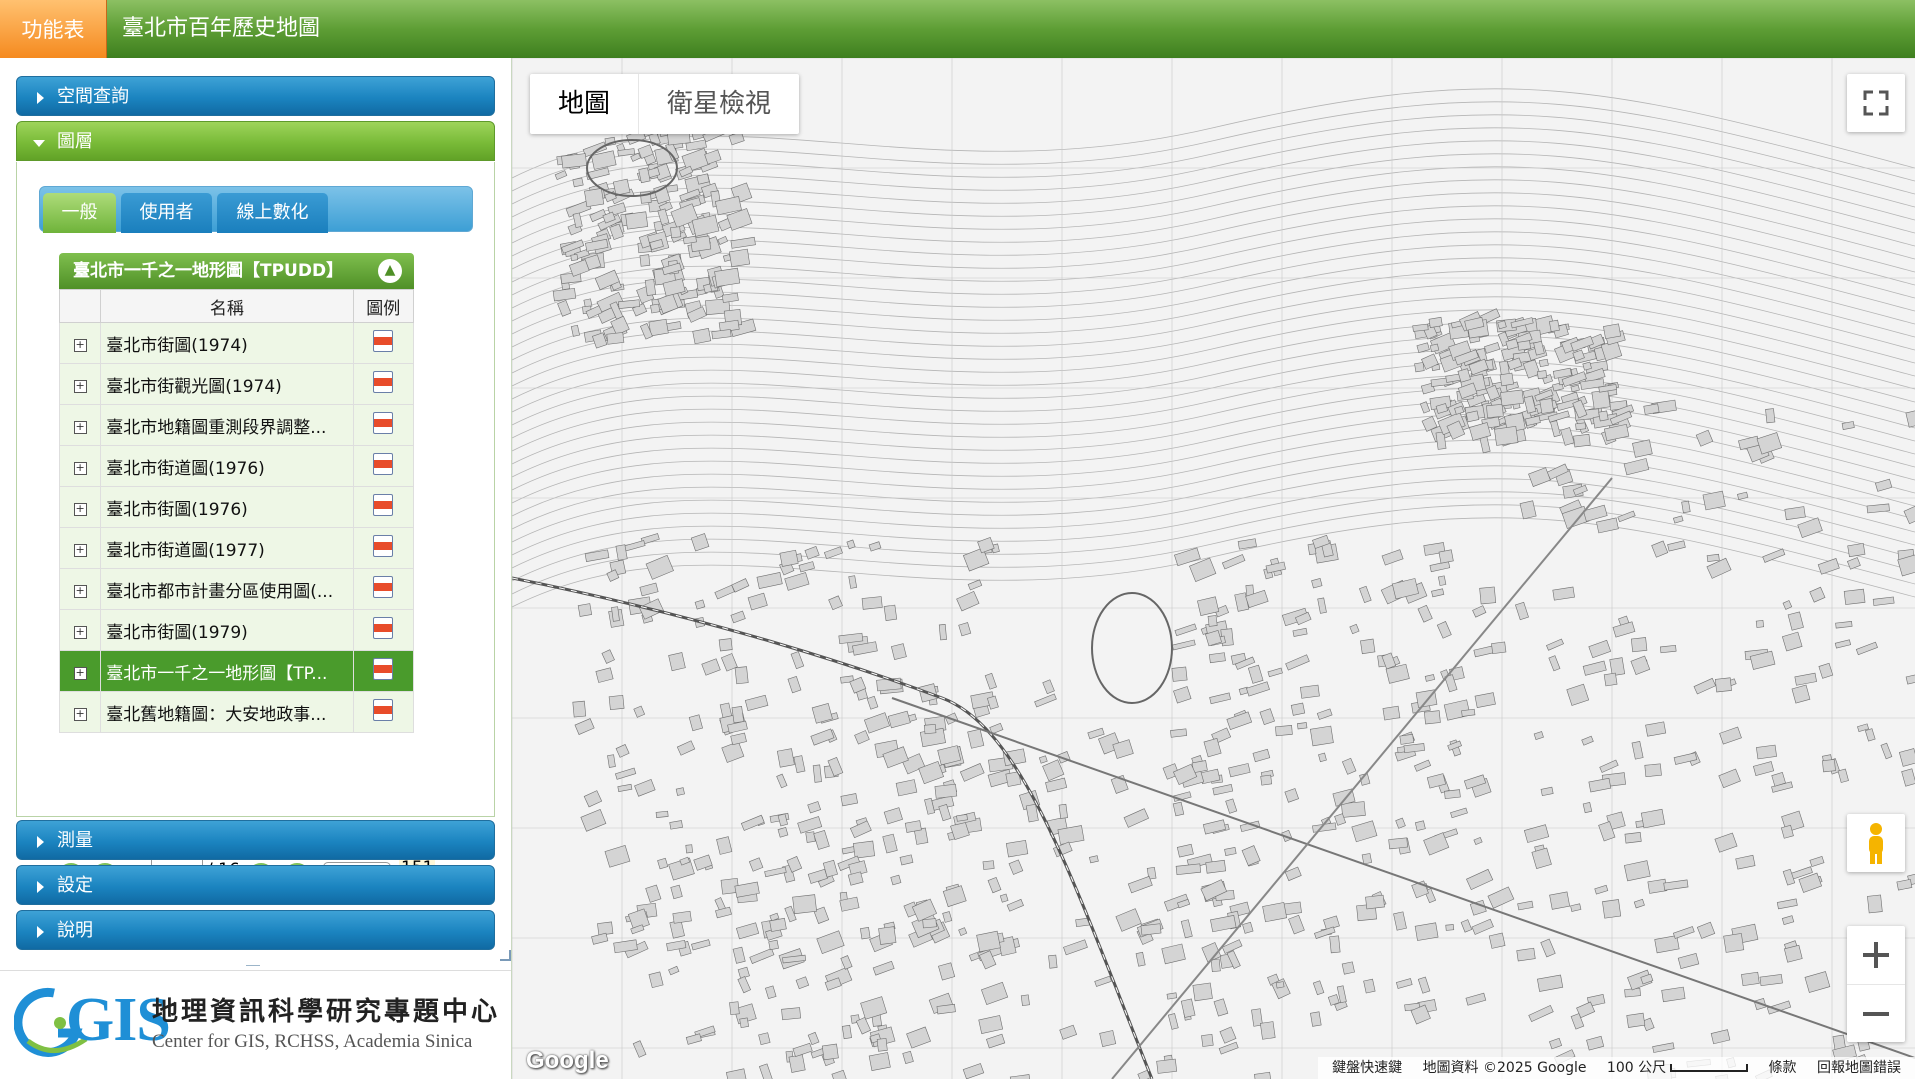 The image size is (1915, 1080). Describe the element at coordinates (1709, 1068) in the screenshot. I see `scale-bar` at that location.